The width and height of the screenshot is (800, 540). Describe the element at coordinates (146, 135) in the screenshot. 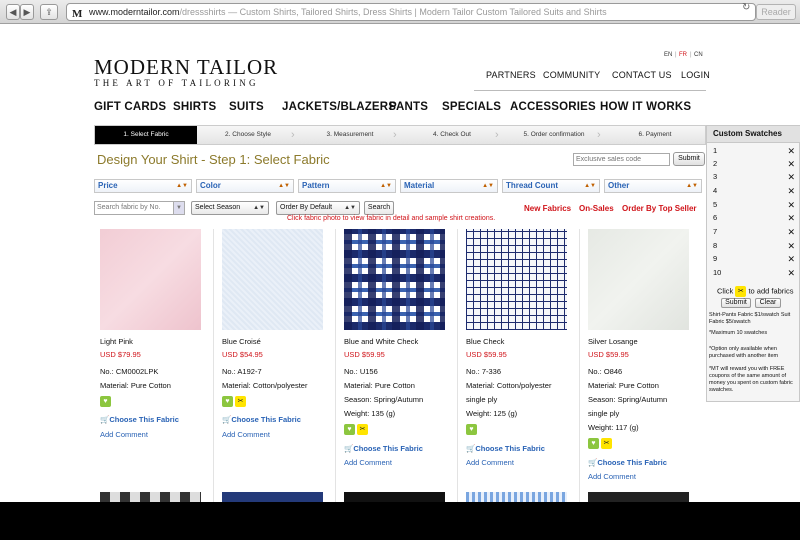

I see `step-select-fabric: 1. Select Fabric` at that location.